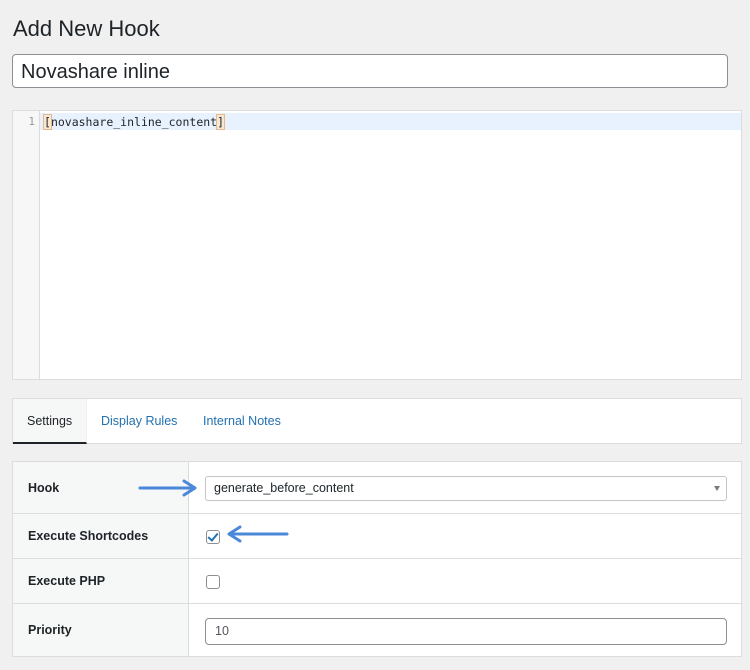 This screenshot has height=670, width=750. Describe the element at coordinates (370, 71) in the screenshot. I see `hook-title-input: Novashare inline` at that location.